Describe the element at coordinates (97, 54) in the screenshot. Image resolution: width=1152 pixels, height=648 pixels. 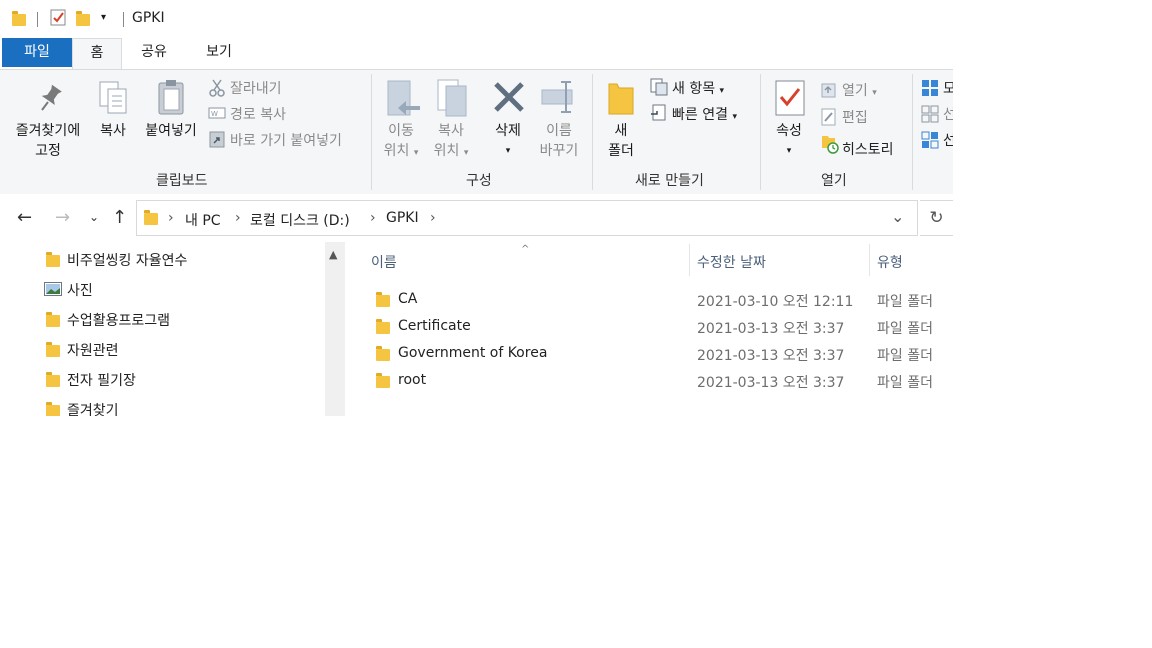
I see `tab-home: 홈` at that location.